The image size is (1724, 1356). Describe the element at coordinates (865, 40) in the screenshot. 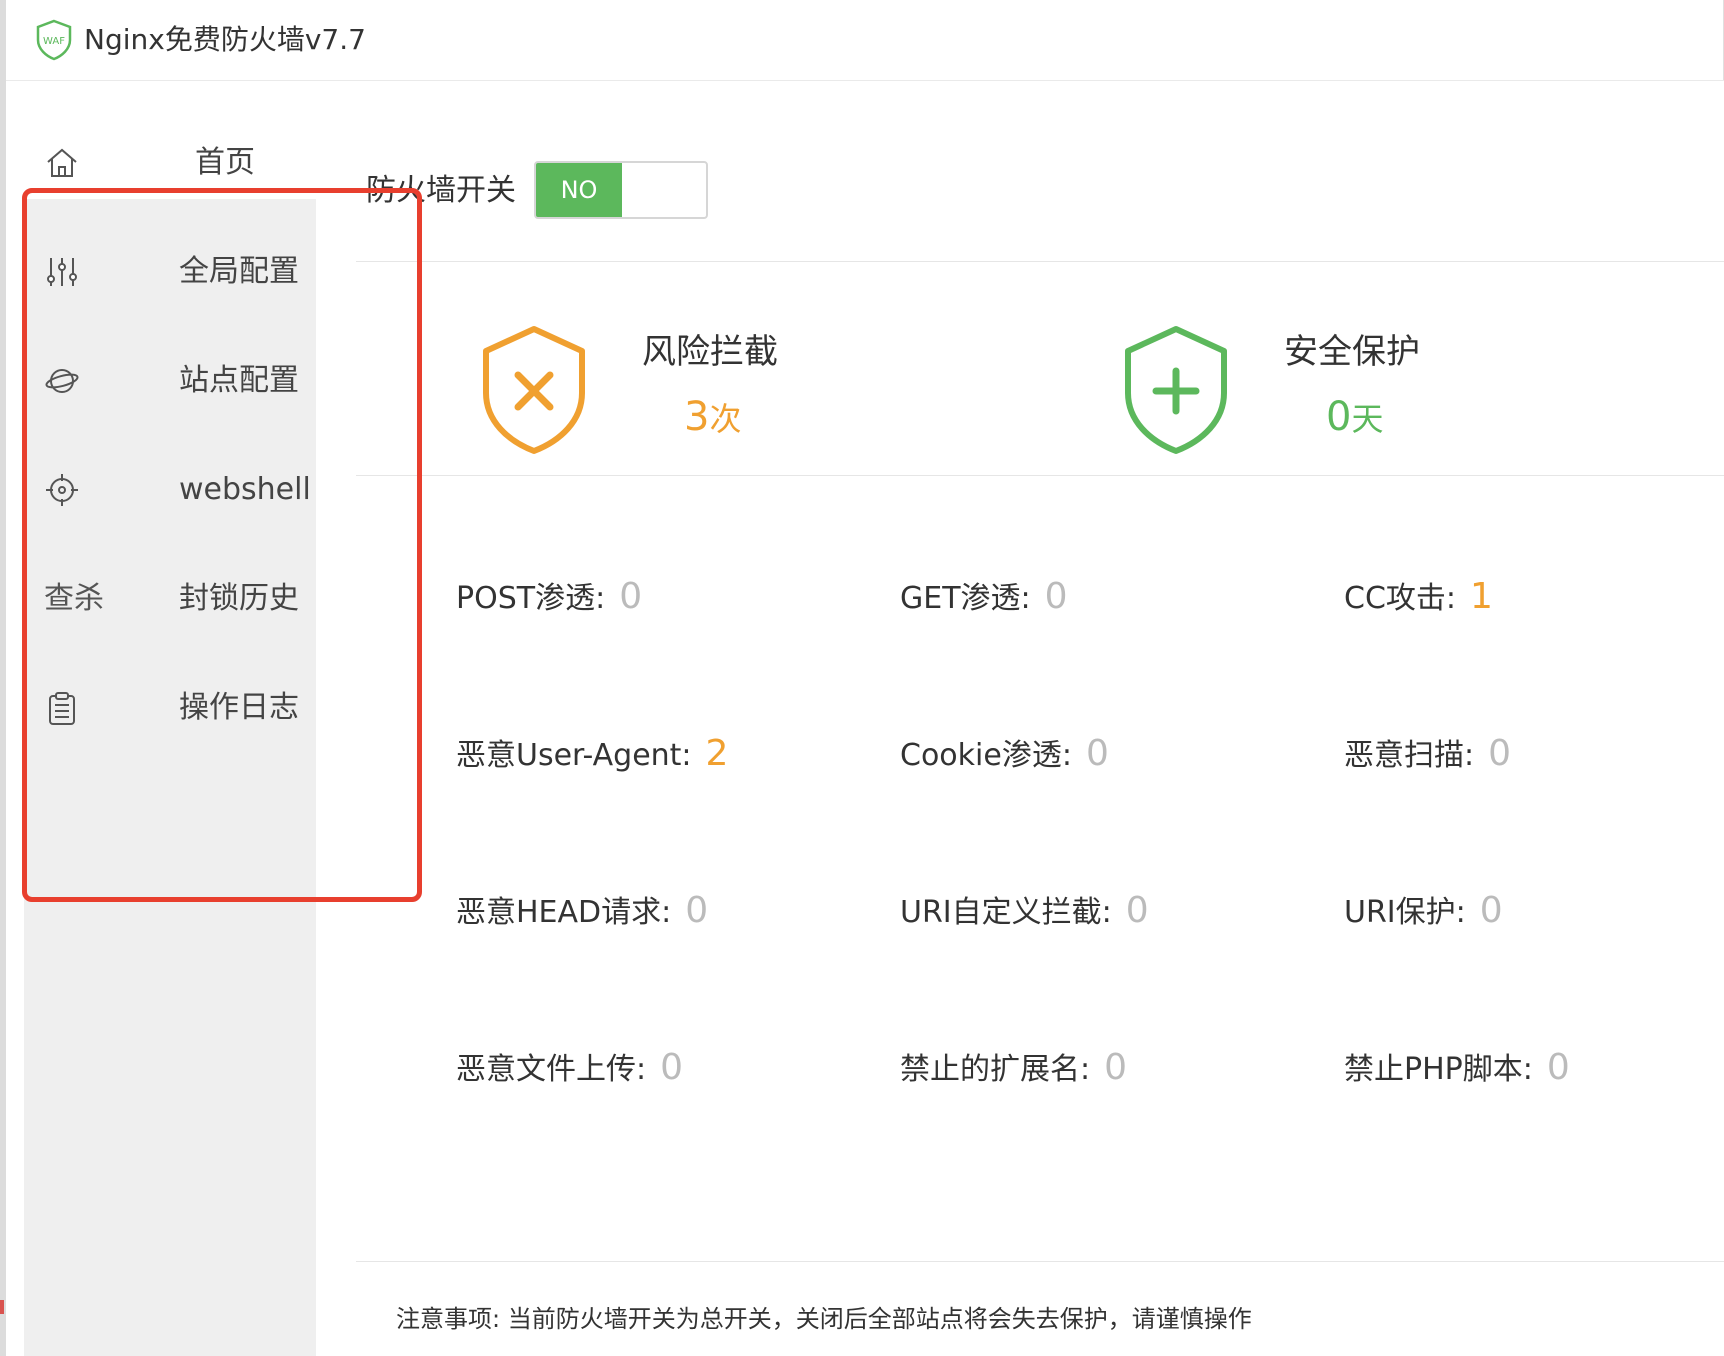

I see `app-header: WAF Nginx免费防火墙v7.7` at that location.